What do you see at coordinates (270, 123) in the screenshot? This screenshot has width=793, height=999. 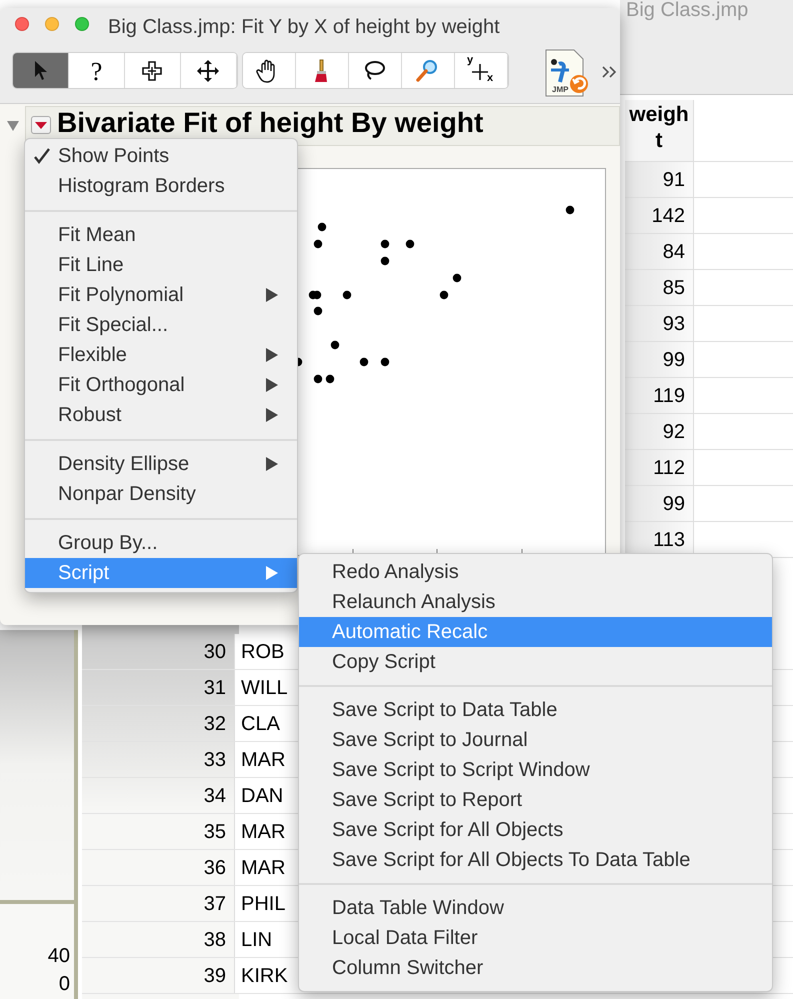 I see `report-heading: Bivariate Fit of height By weight` at bounding box center [270, 123].